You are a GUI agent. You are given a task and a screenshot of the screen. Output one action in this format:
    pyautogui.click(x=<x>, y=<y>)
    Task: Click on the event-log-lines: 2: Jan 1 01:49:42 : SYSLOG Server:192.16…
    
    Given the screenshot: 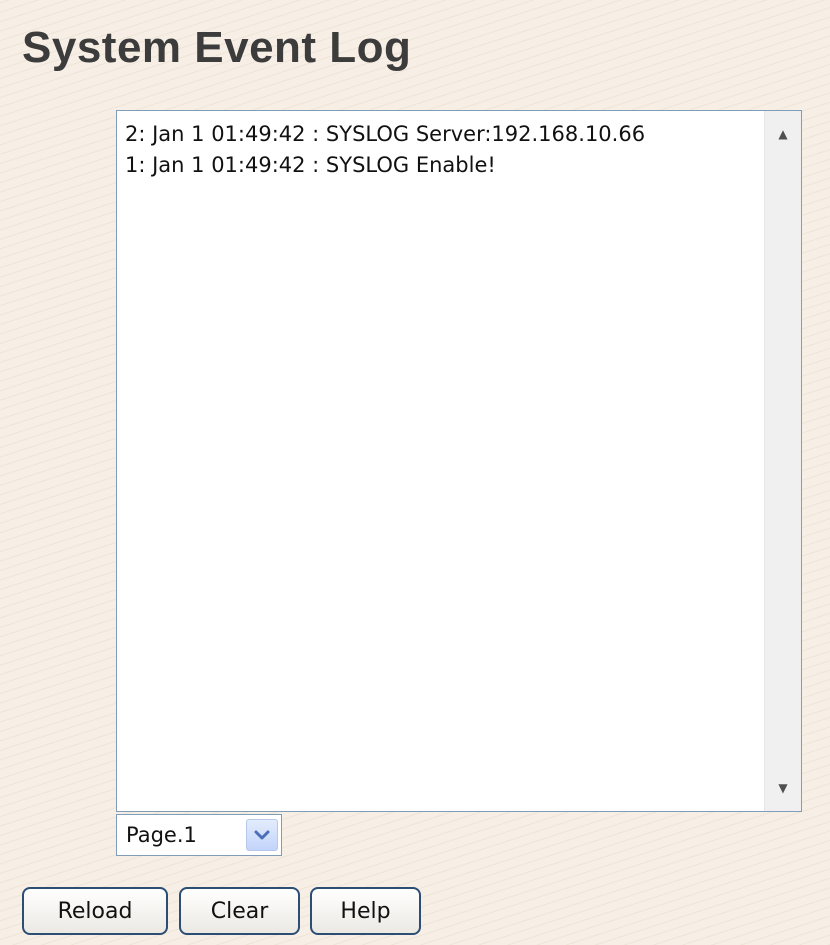 What is the action you would take?
    pyautogui.click(x=442, y=150)
    